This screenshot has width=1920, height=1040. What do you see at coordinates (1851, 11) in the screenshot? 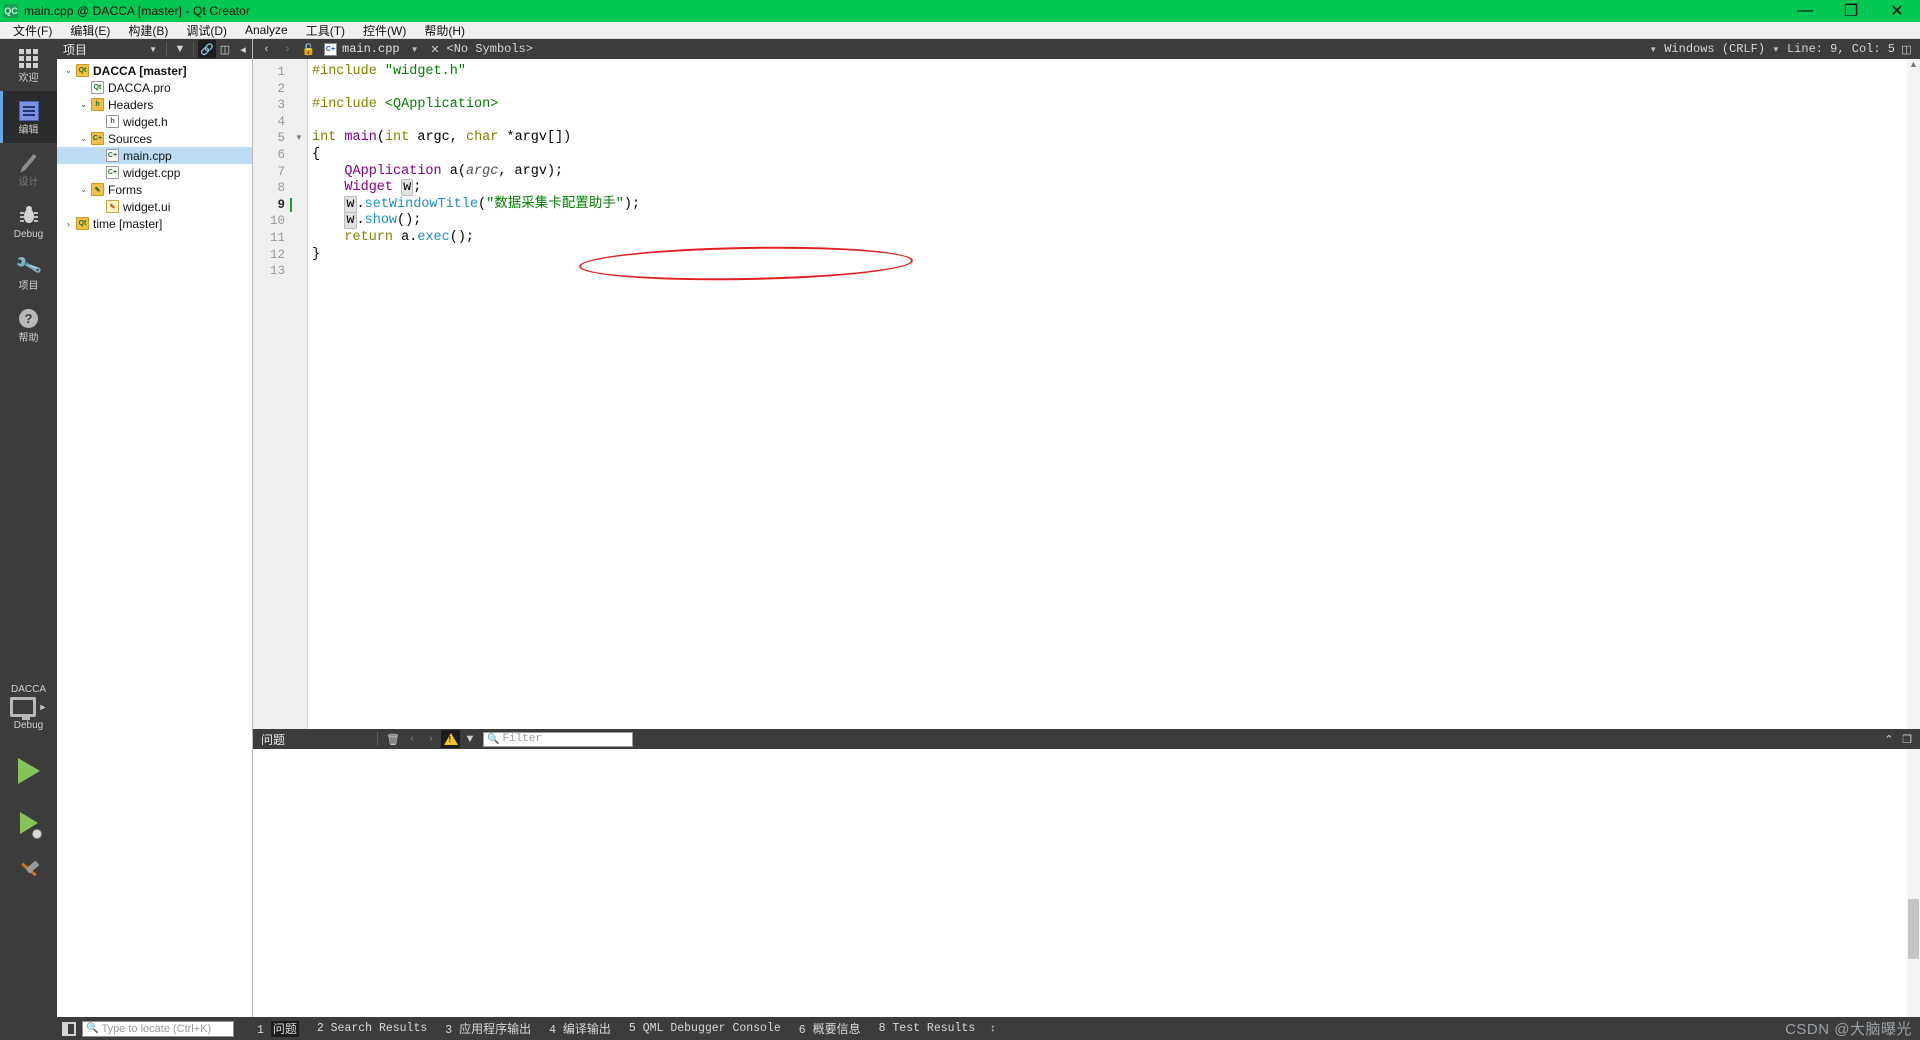
I see `maximize-button: ❐` at bounding box center [1851, 11].